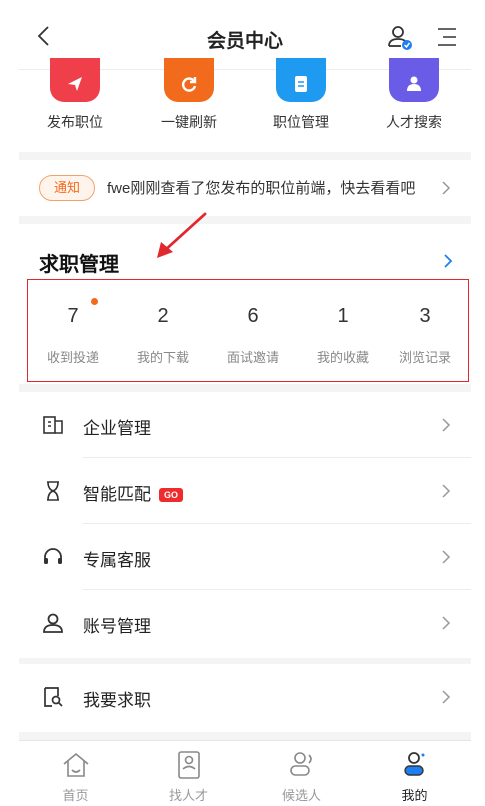 This screenshot has width=485, height=806. Describe the element at coordinates (117, 494) in the screenshot. I see `menu-label-text: 智能匹配` at that location.